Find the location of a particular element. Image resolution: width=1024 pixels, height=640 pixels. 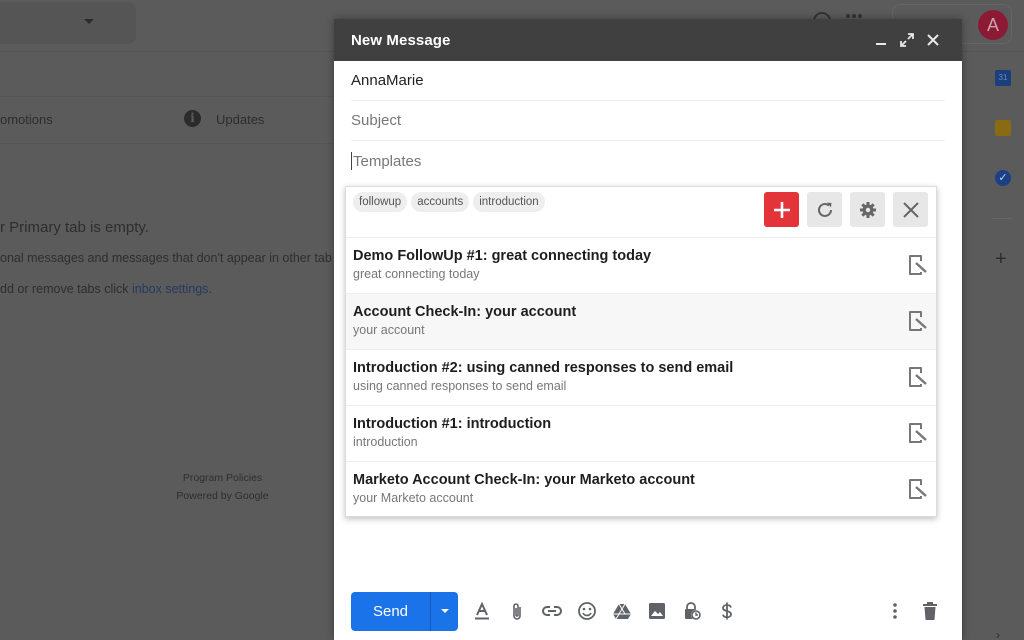

insert-photo-button is located at coordinates (656, 611).